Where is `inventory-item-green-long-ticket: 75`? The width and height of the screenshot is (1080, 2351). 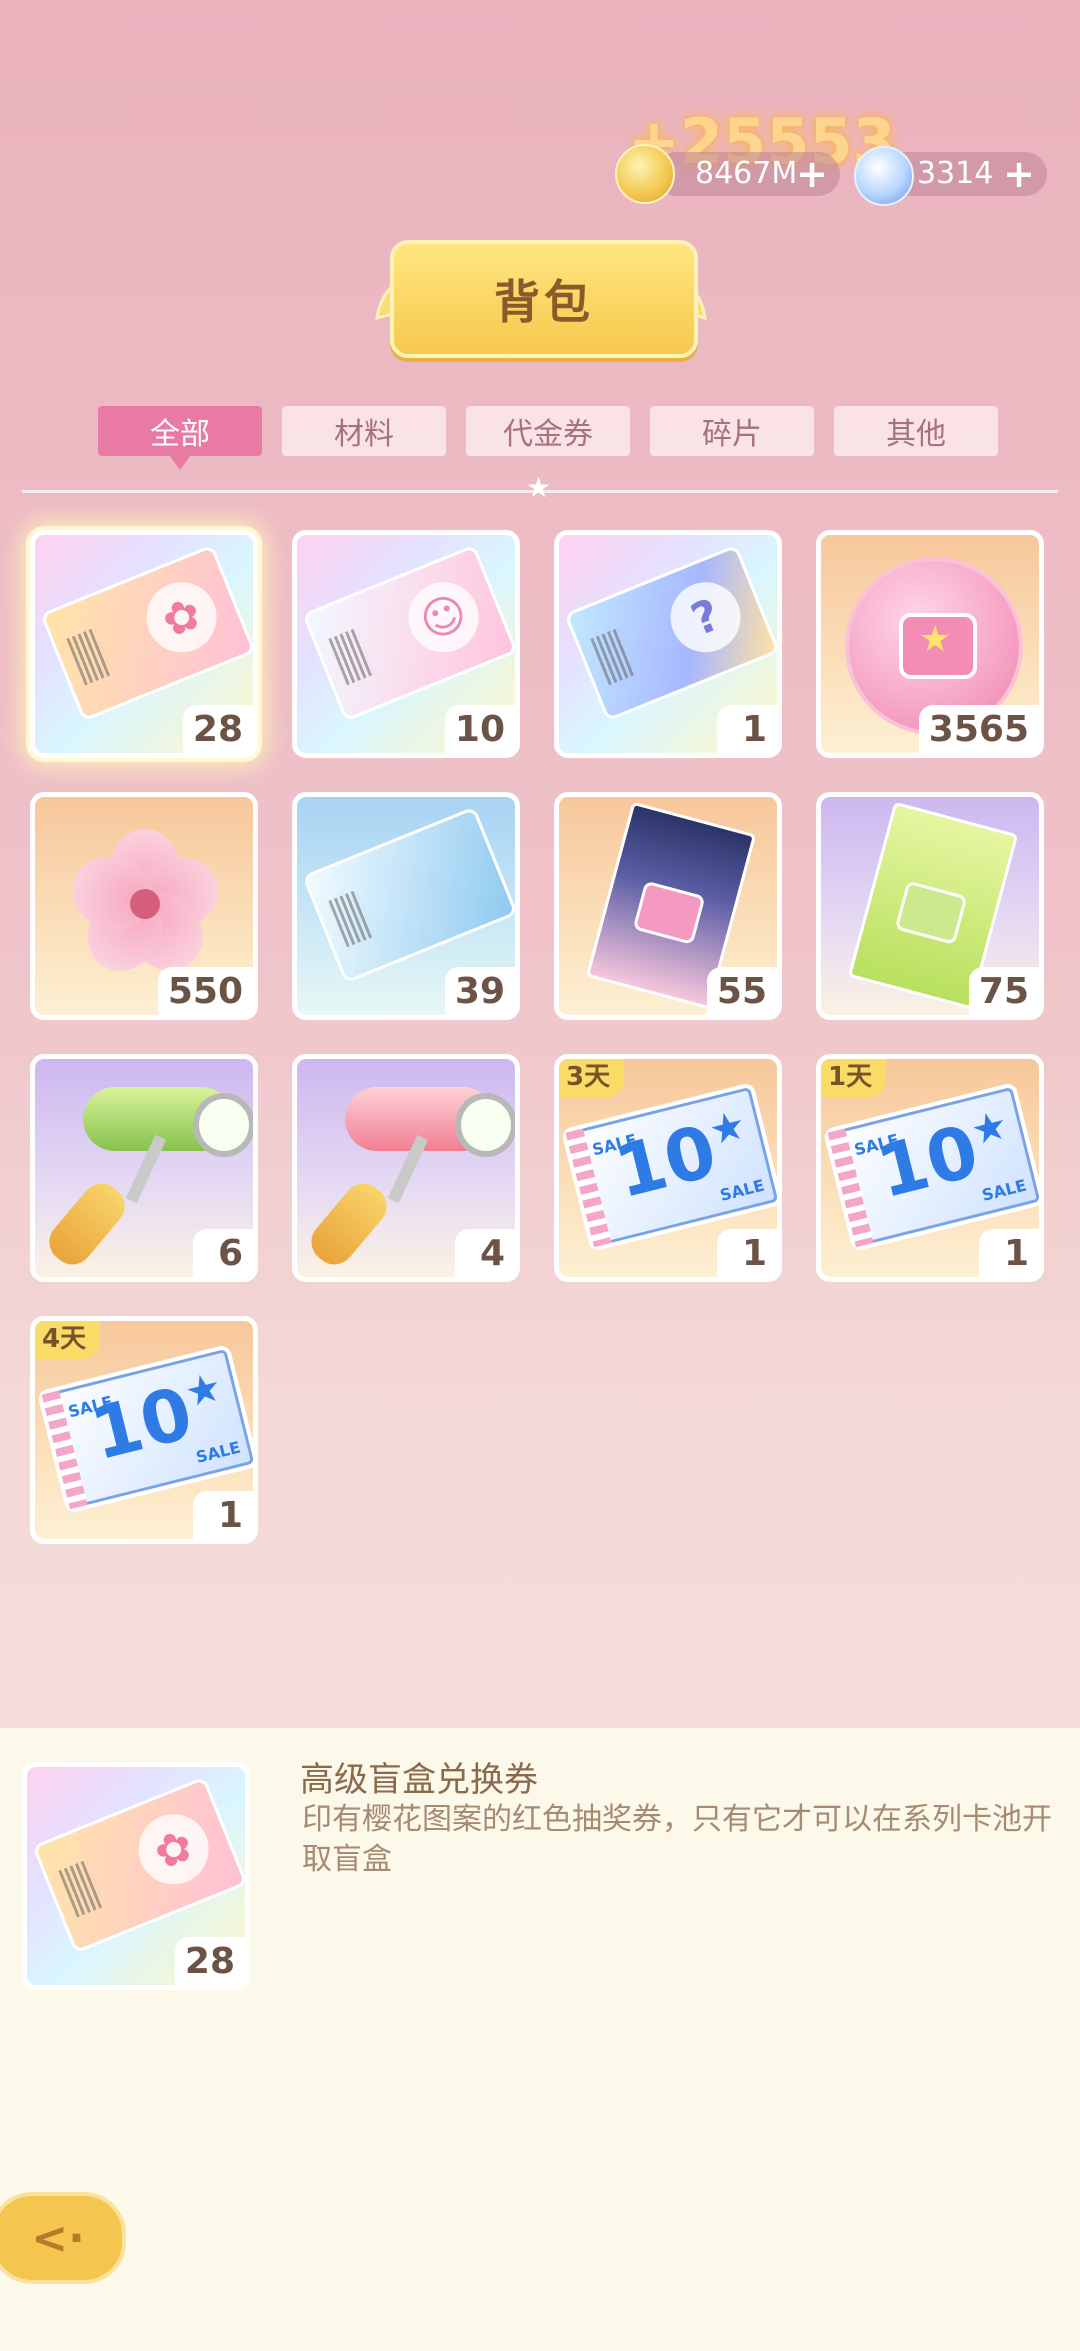 inventory-item-green-long-ticket: 75 is located at coordinates (930, 906).